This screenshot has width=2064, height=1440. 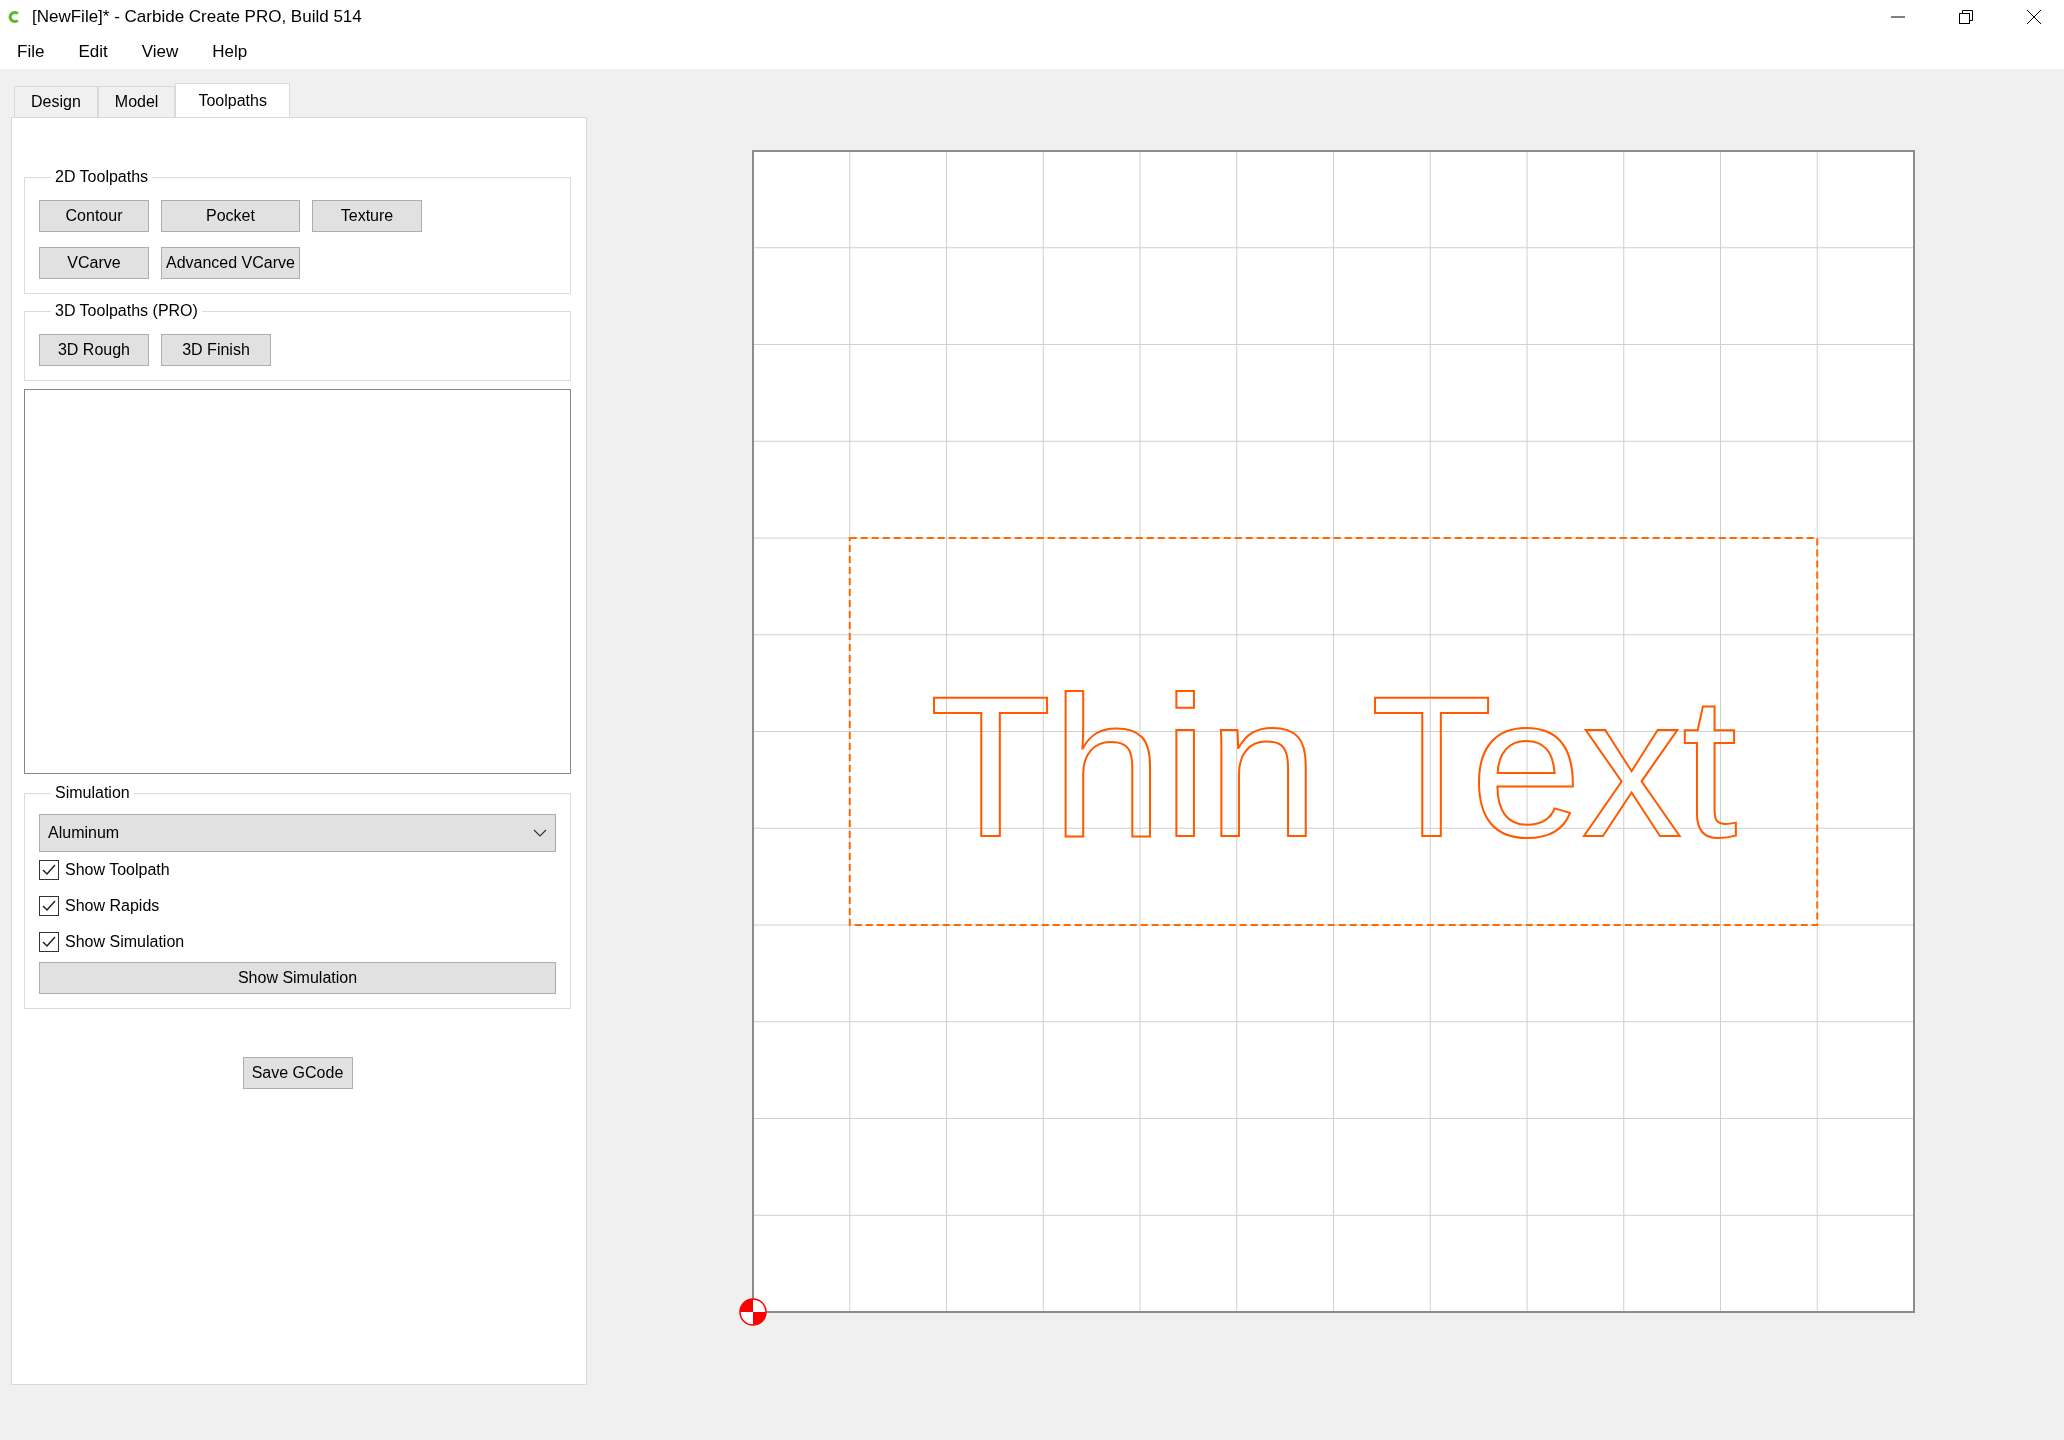 I want to click on menu-item: File, so click(x=31, y=51).